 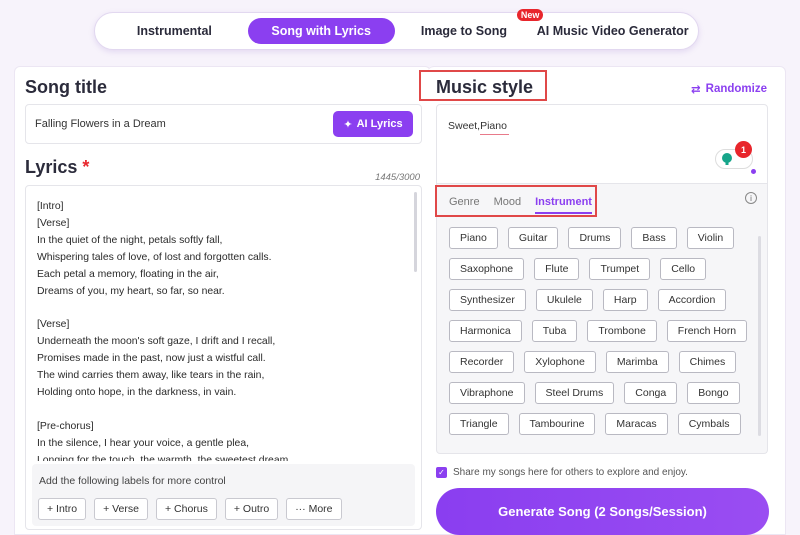 I want to click on instrument-row: Triangle Tambourine Maracas Cymbals, so click(x=599, y=424).